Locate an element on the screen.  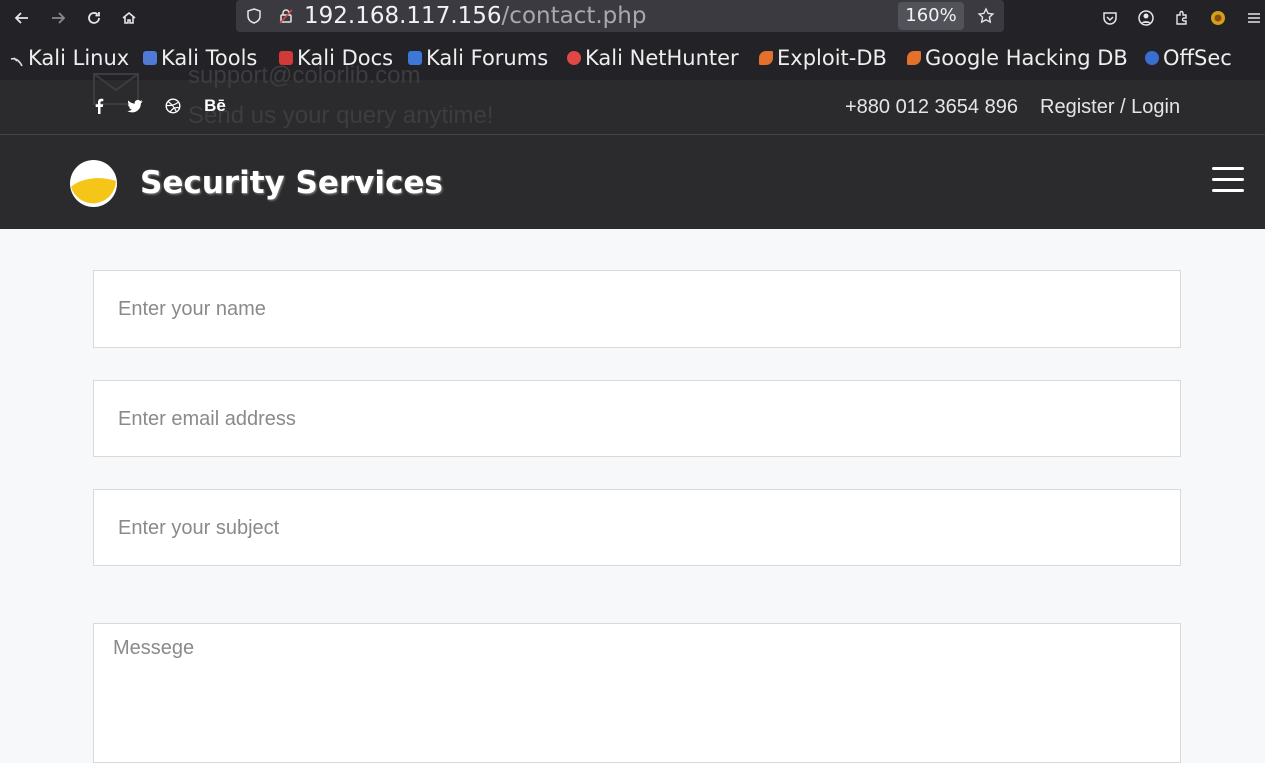
bookmark-label: OffSec is located at coordinates (1197, 58).